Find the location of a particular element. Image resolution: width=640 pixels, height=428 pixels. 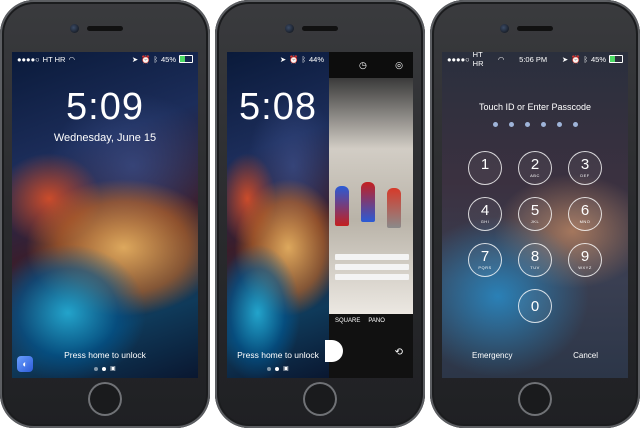

key-digit: 1 is located at coordinates (485, 164).